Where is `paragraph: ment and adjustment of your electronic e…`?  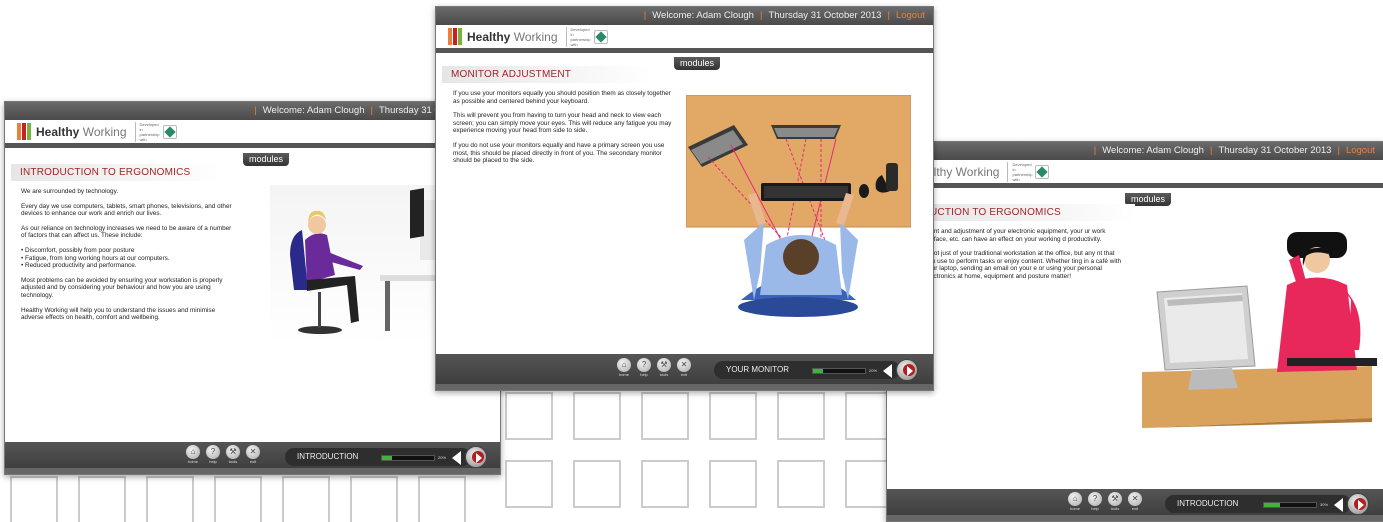 paragraph: ment and adjustment of your electronic e… is located at coordinates (1015, 235).